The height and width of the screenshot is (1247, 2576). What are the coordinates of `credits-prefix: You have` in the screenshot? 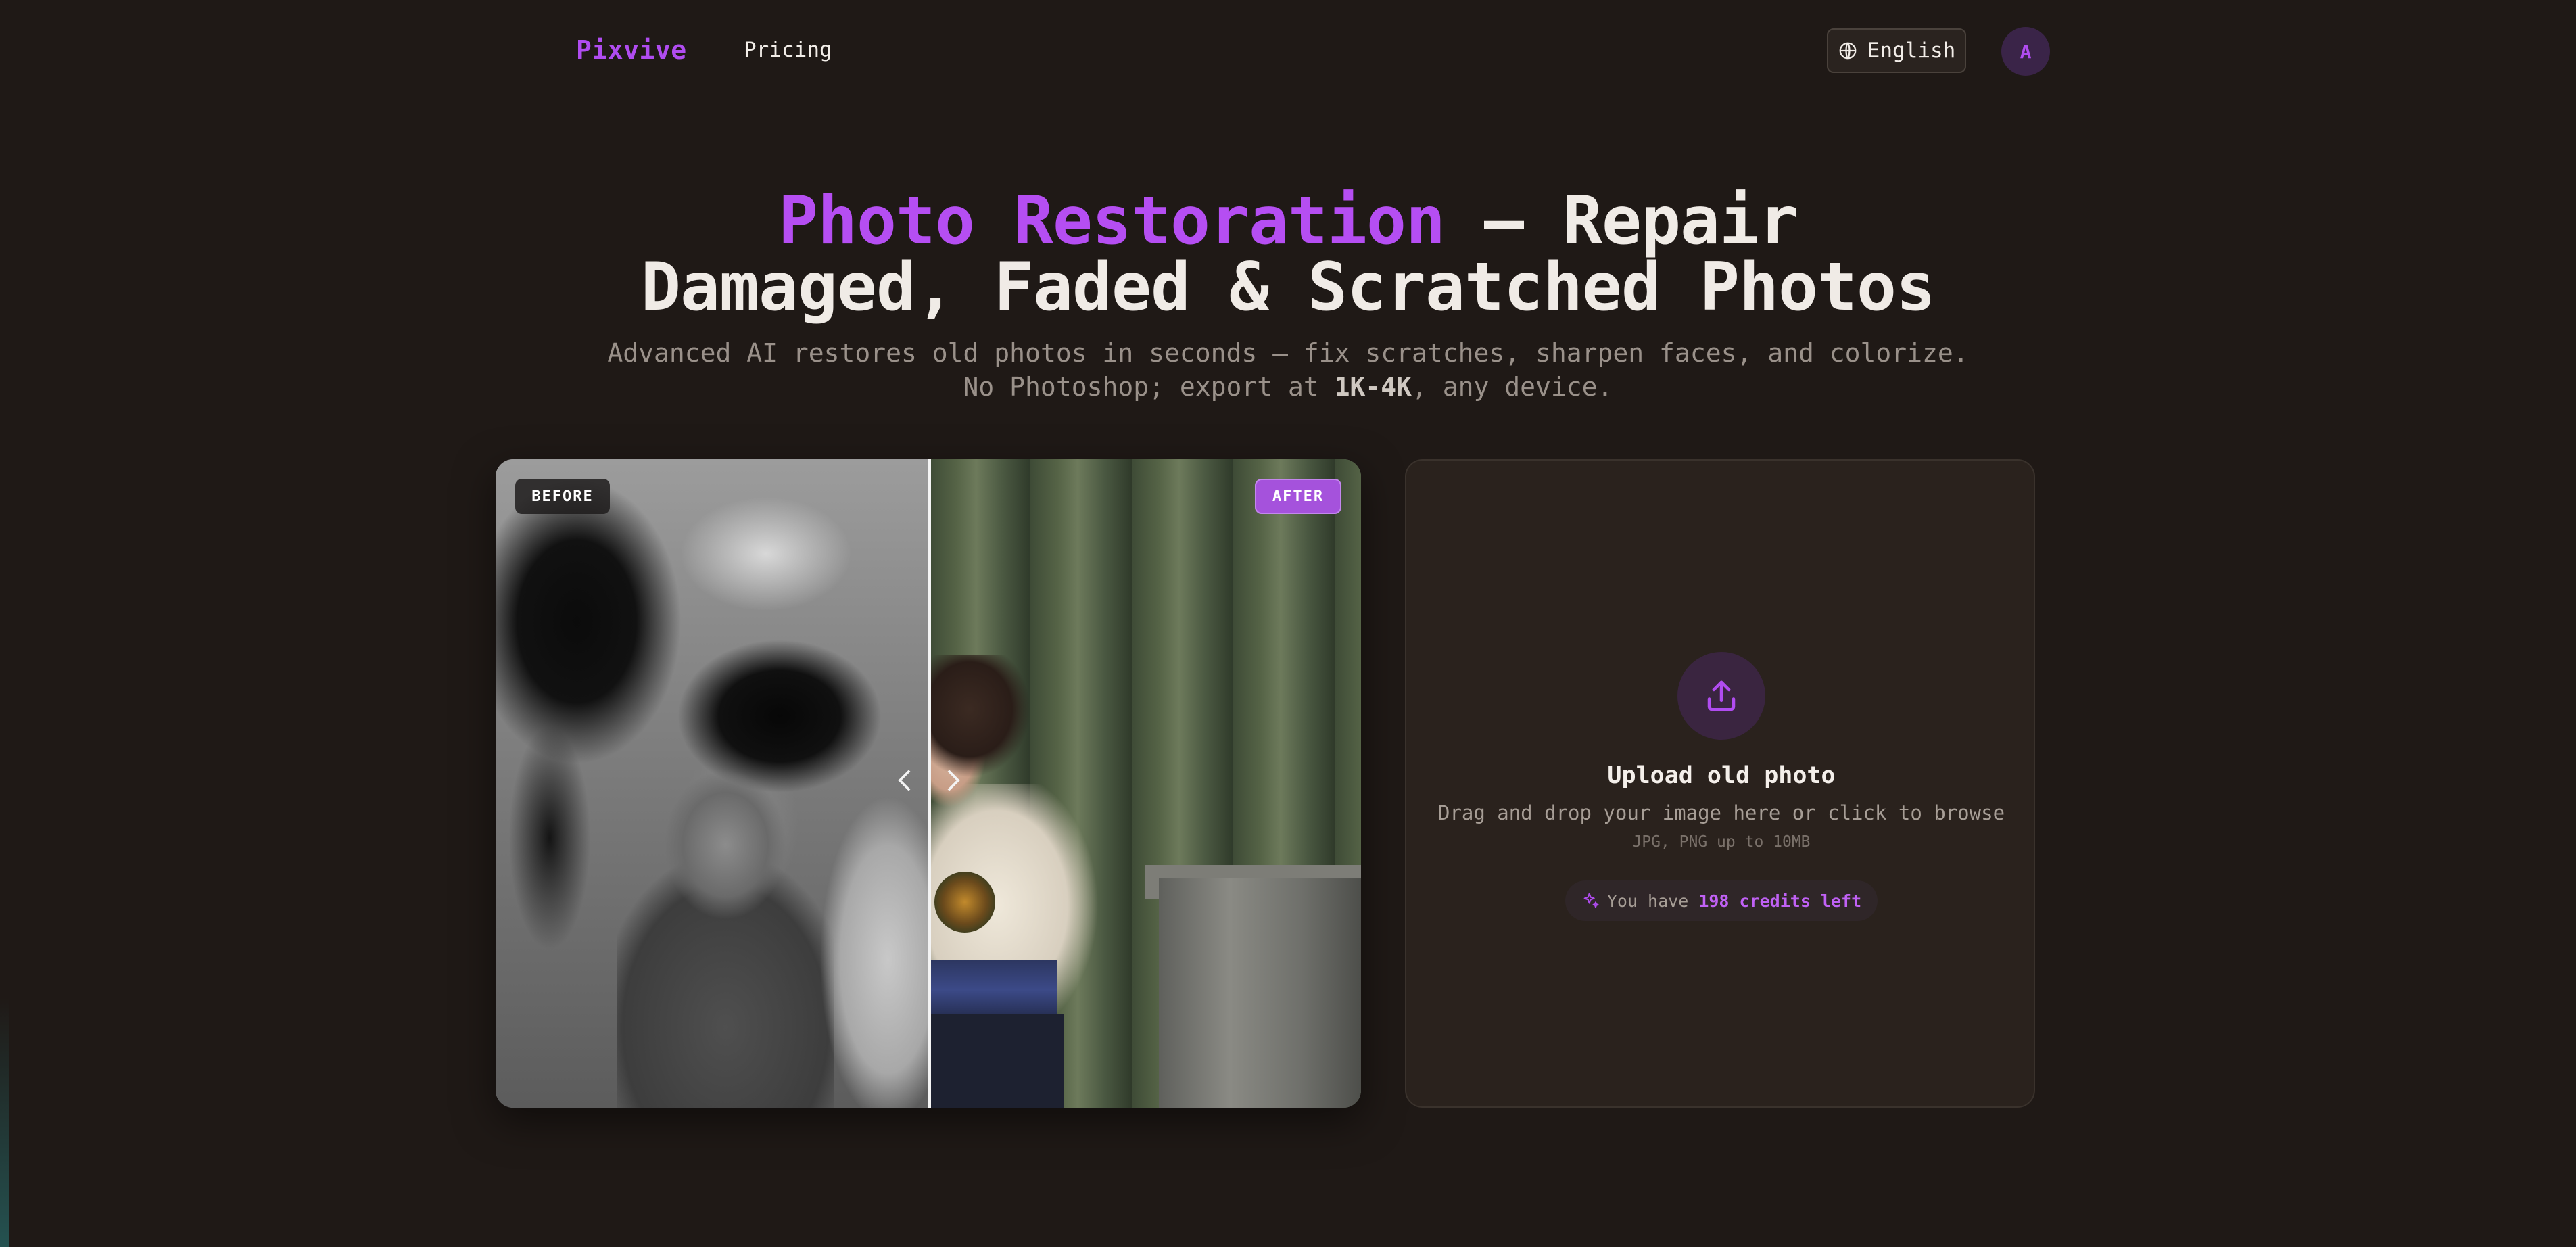 It's located at (1652, 901).